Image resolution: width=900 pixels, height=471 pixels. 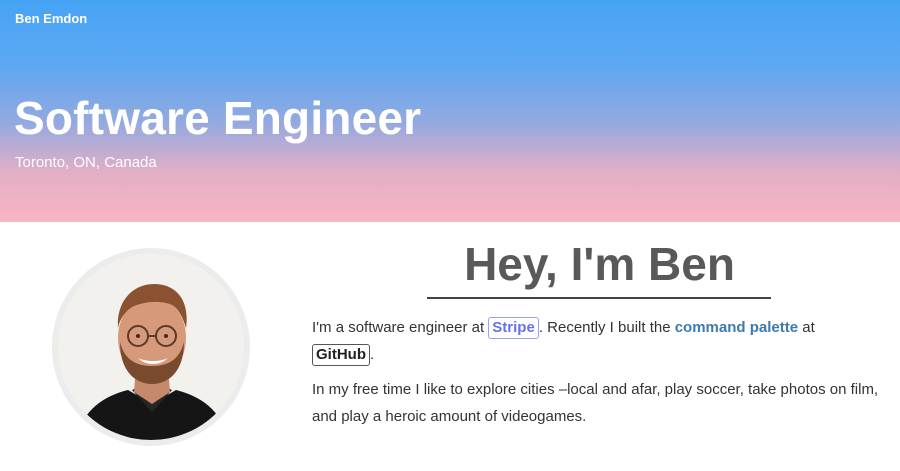 What do you see at coordinates (513, 328) in the screenshot?
I see `stripe-link: Stripe` at bounding box center [513, 328].